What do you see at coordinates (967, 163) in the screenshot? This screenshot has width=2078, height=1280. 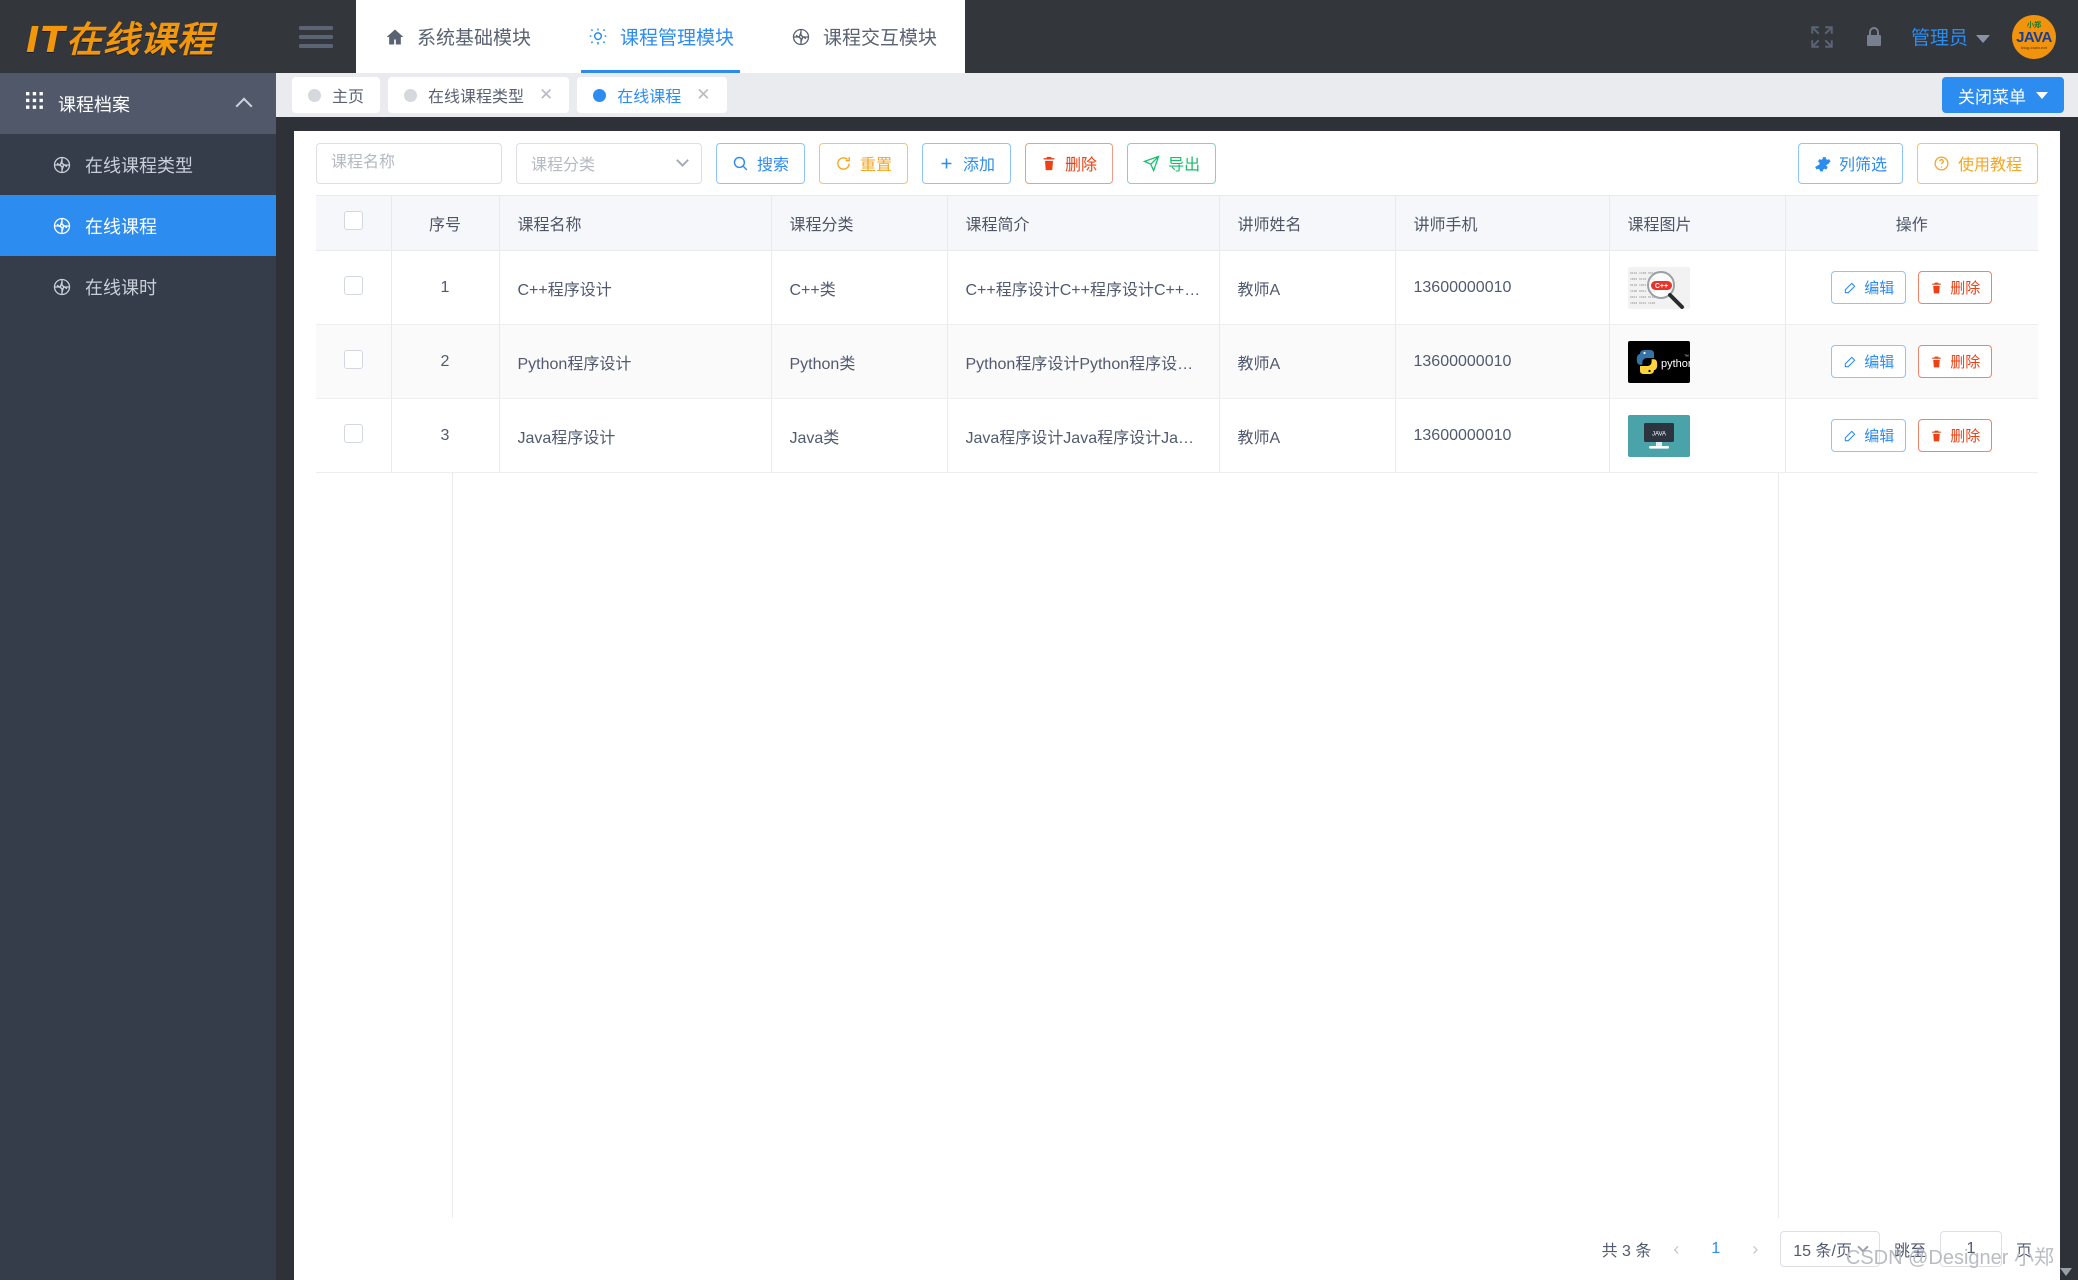 I see `add-button: 添加` at bounding box center [967, 163].